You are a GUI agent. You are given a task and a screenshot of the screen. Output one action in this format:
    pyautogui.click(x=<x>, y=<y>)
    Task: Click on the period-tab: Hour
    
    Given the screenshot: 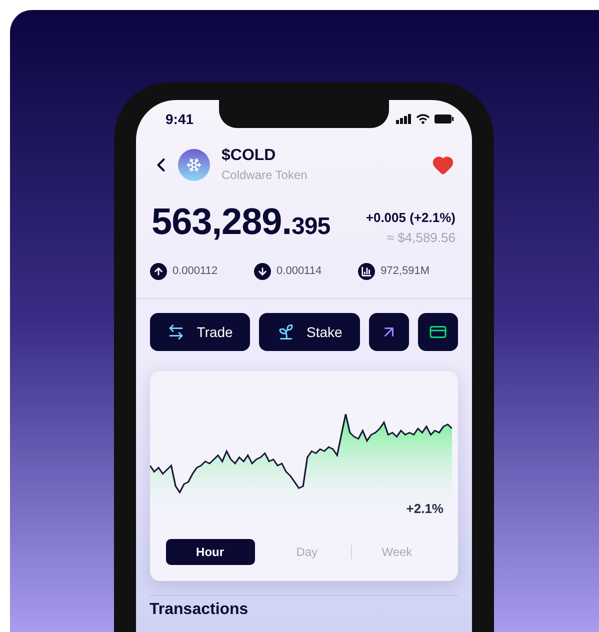 What is the action you would take?
    pyautogui.click(x=210, y=552)
    